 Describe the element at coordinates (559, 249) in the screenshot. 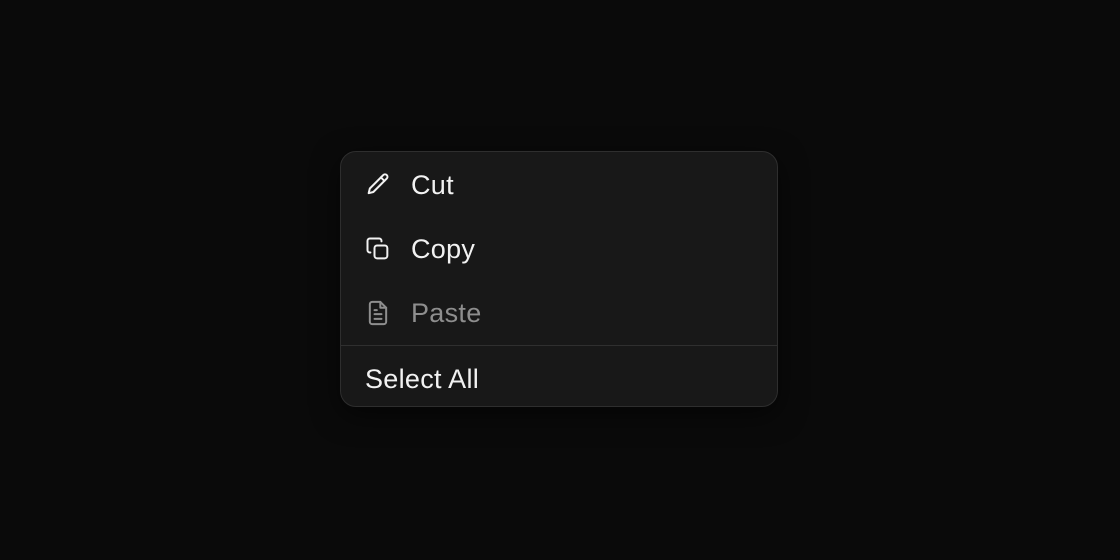

I see `menu-item-copy: Copy` at that location.